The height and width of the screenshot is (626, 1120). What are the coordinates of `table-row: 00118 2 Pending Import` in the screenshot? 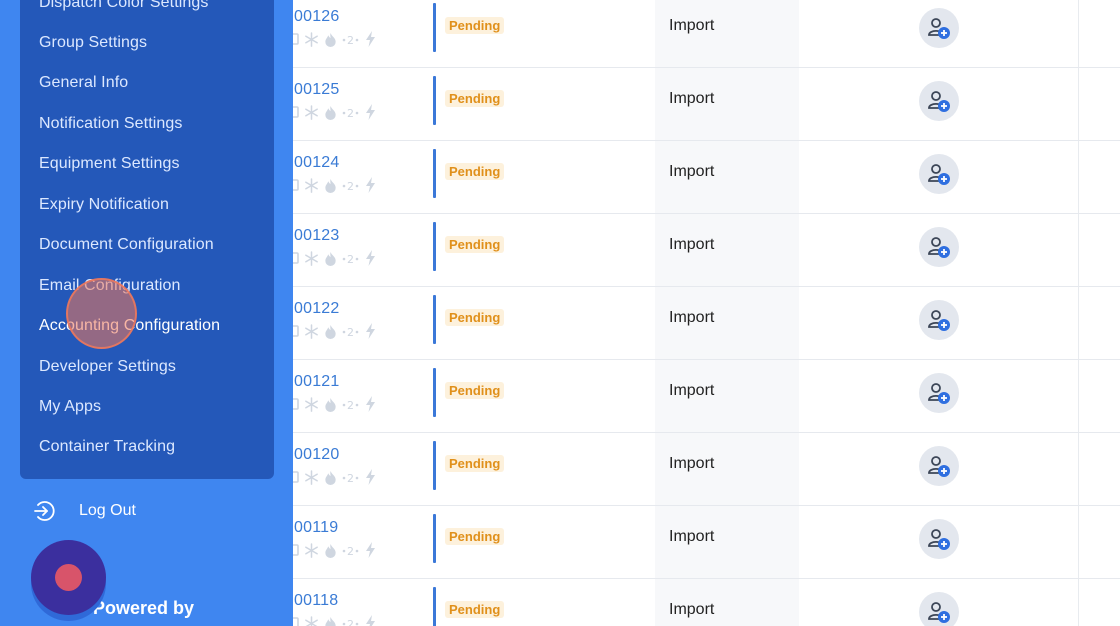 It's located at (706, 602).